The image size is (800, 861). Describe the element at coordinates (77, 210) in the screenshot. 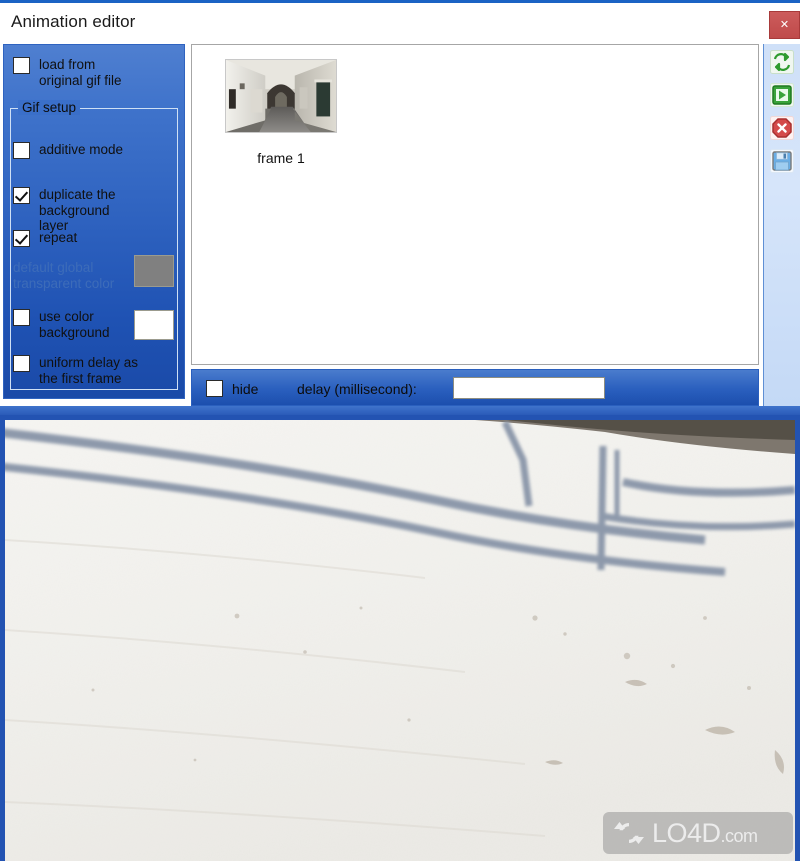

I see `label-duplicate-background-layer: duplicate the background layer` at that location.